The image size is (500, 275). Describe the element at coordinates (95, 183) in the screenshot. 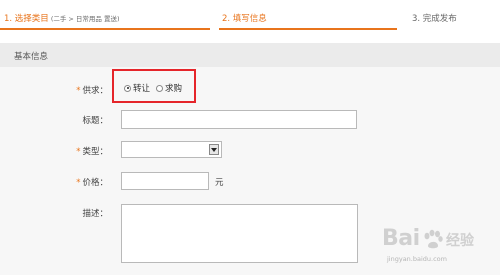

I see `price-label-text: 价格：` at that location.